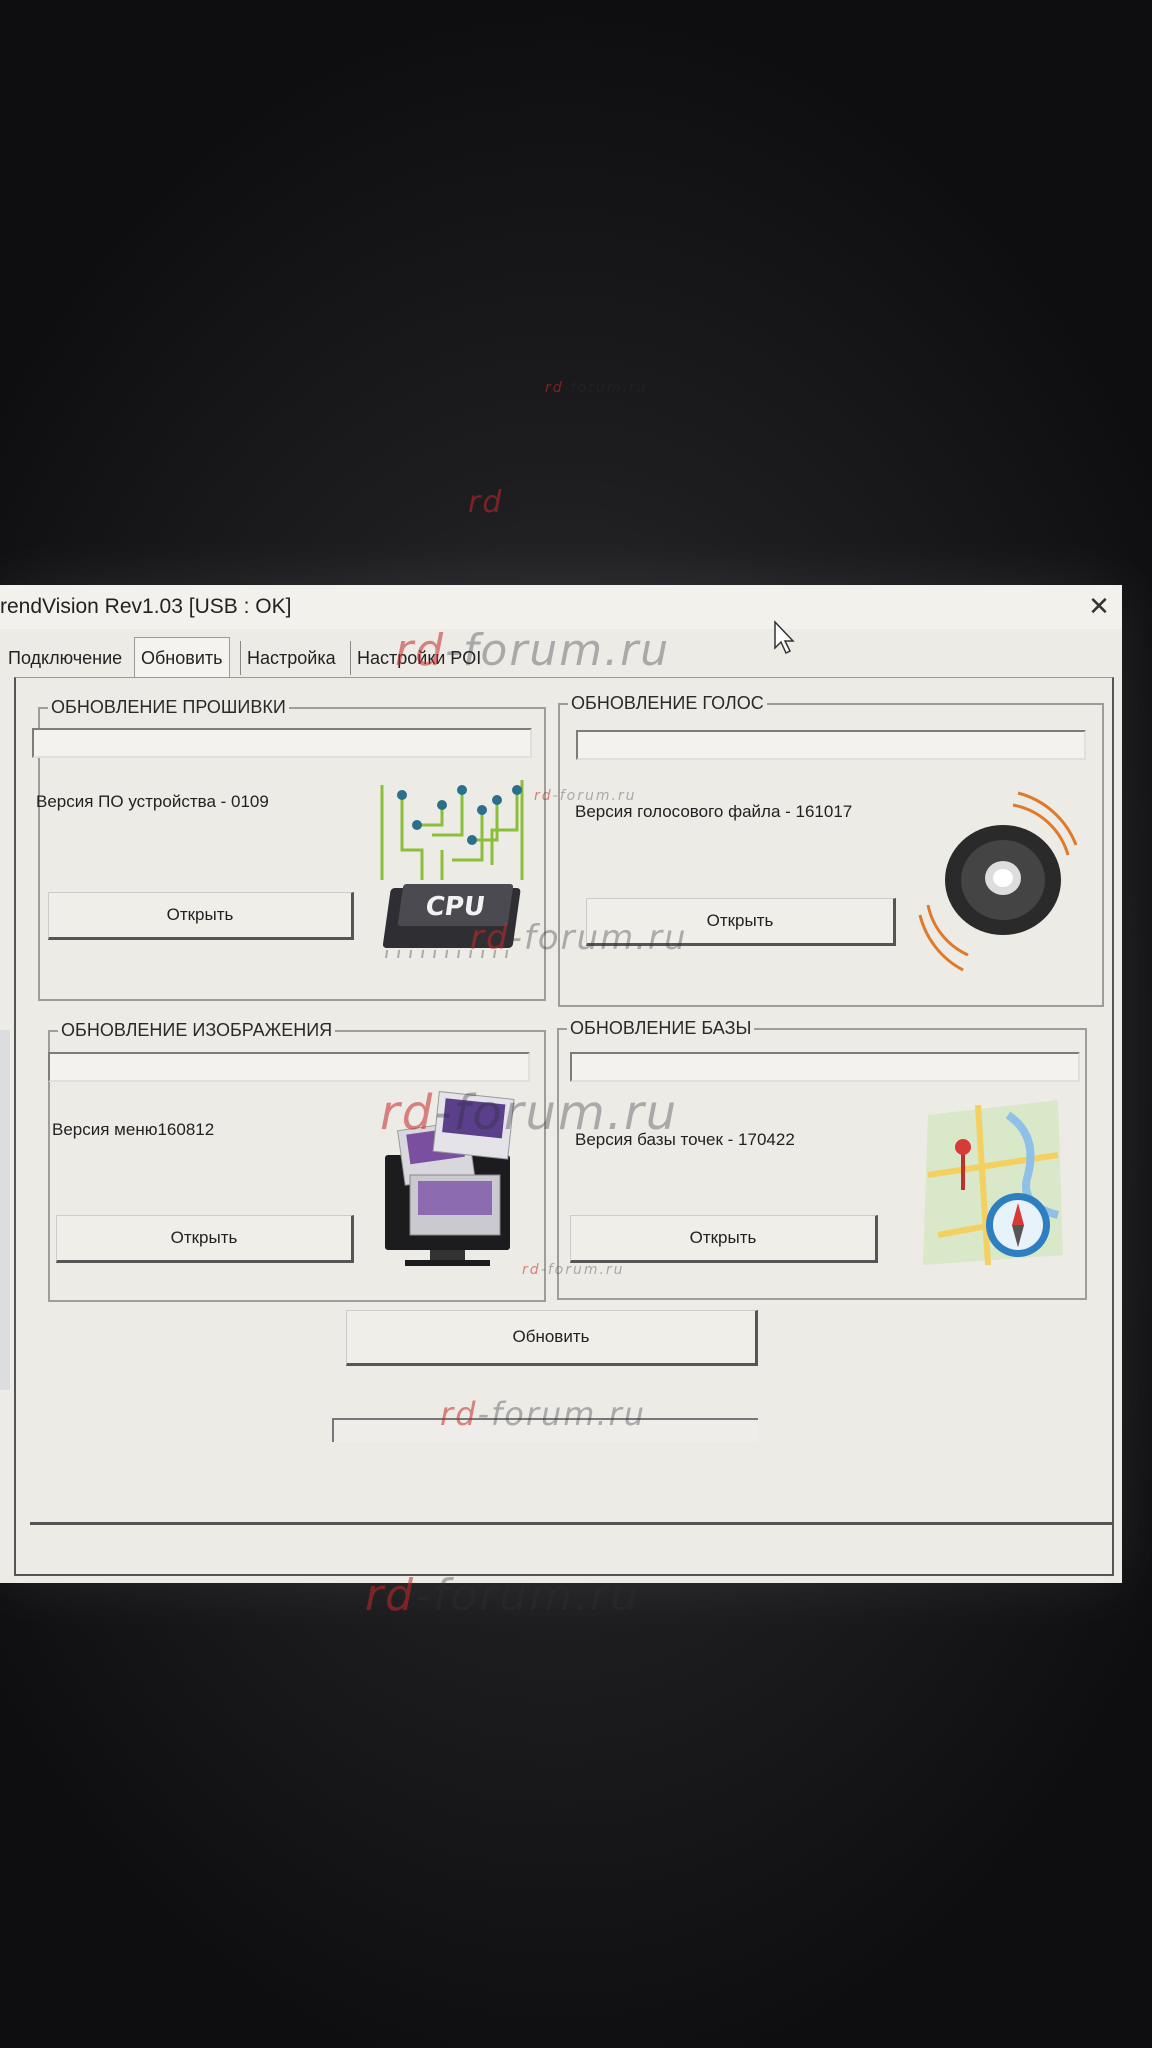 This screenshot has height=2048, width=1152. What do you see at coordinates (561, 607) in the screenshot?
I see `title-bar: rendVision Rev1.03 [USB : OK] ✕` at bounding box center [561, 607].